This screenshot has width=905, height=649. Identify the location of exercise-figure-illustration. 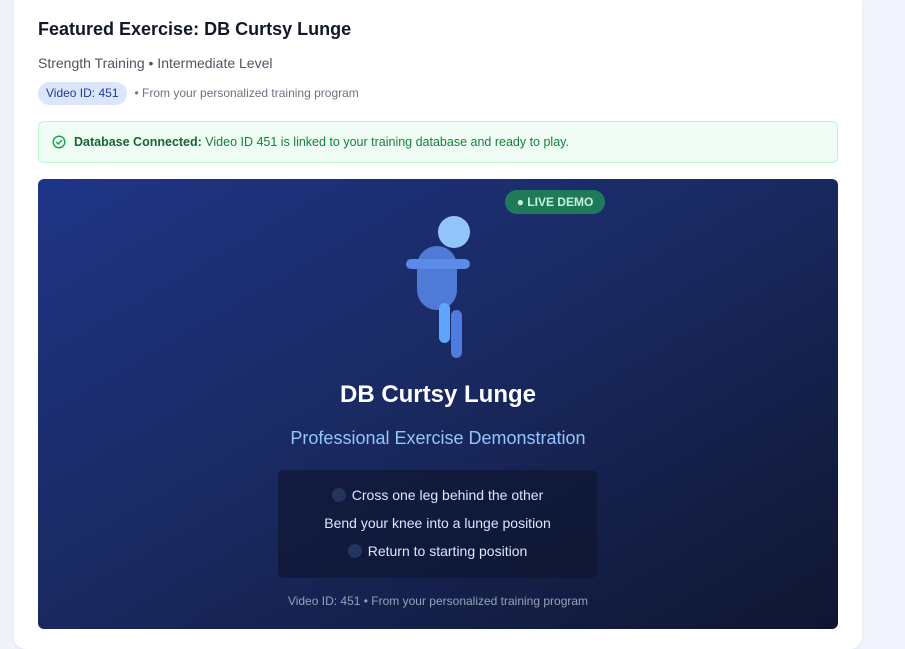
(438, 288).